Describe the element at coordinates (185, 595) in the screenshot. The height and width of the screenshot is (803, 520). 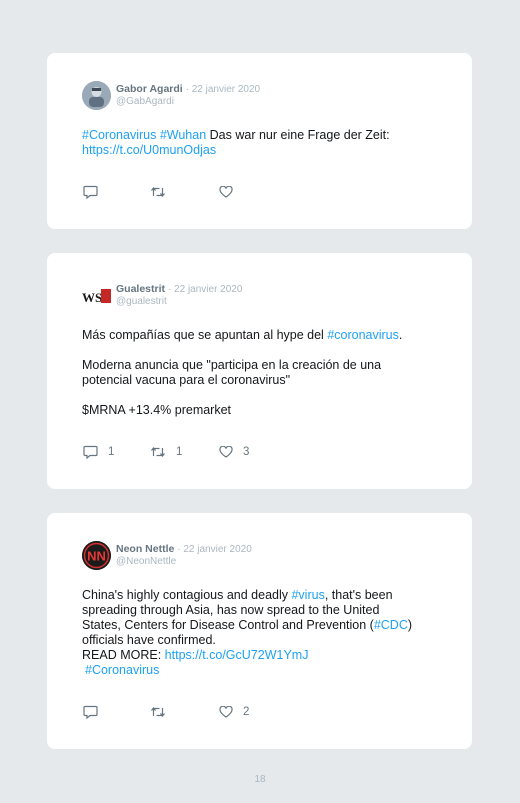
I see `tweet-text-plain: China's highly contagious and deadly` at that location.